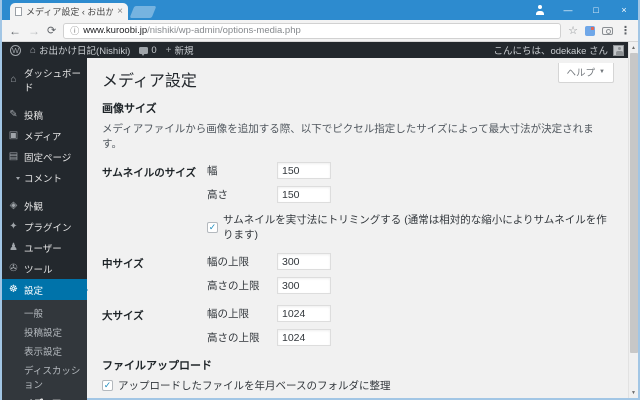  I want to click on sidebar-item-pages: ▤ 固定ページ, so click(44, 156).